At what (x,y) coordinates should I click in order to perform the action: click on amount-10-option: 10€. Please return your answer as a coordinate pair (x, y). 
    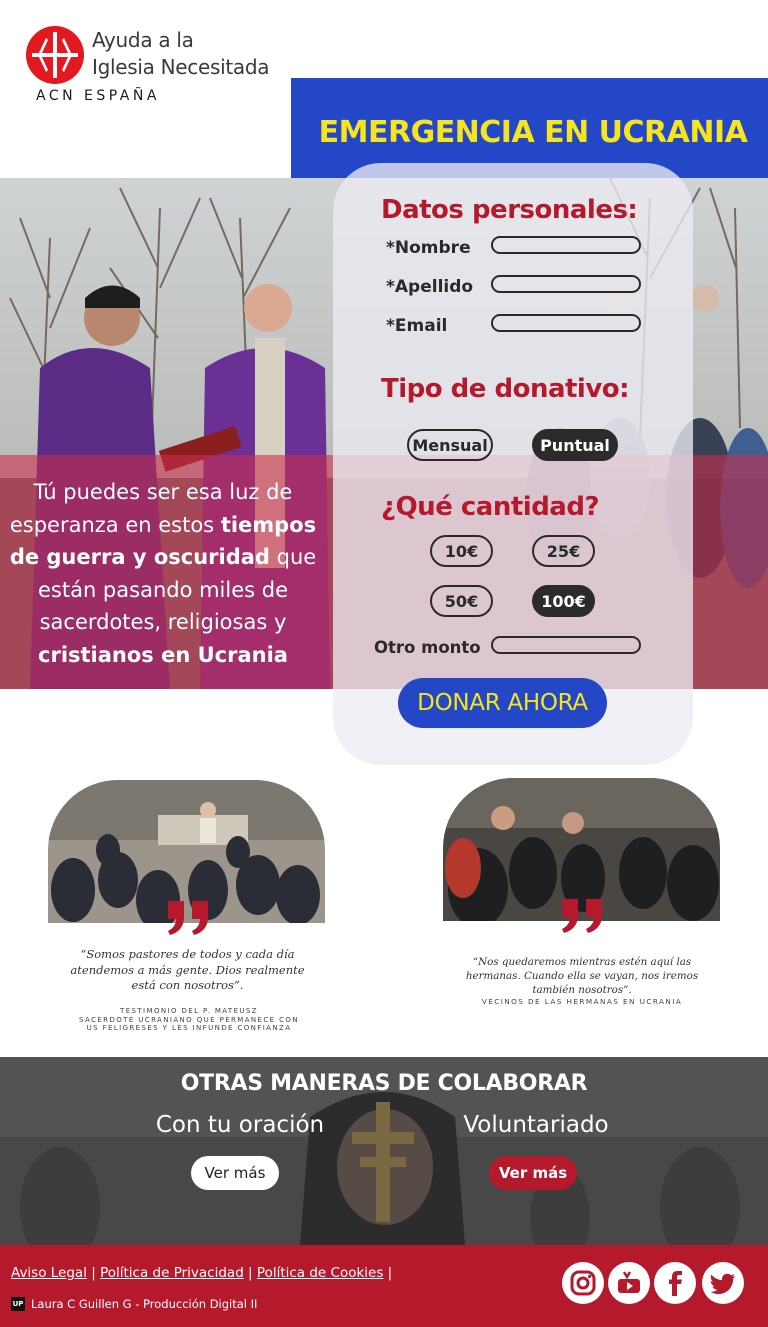
    Looking at the image, I should click on (461, 551).